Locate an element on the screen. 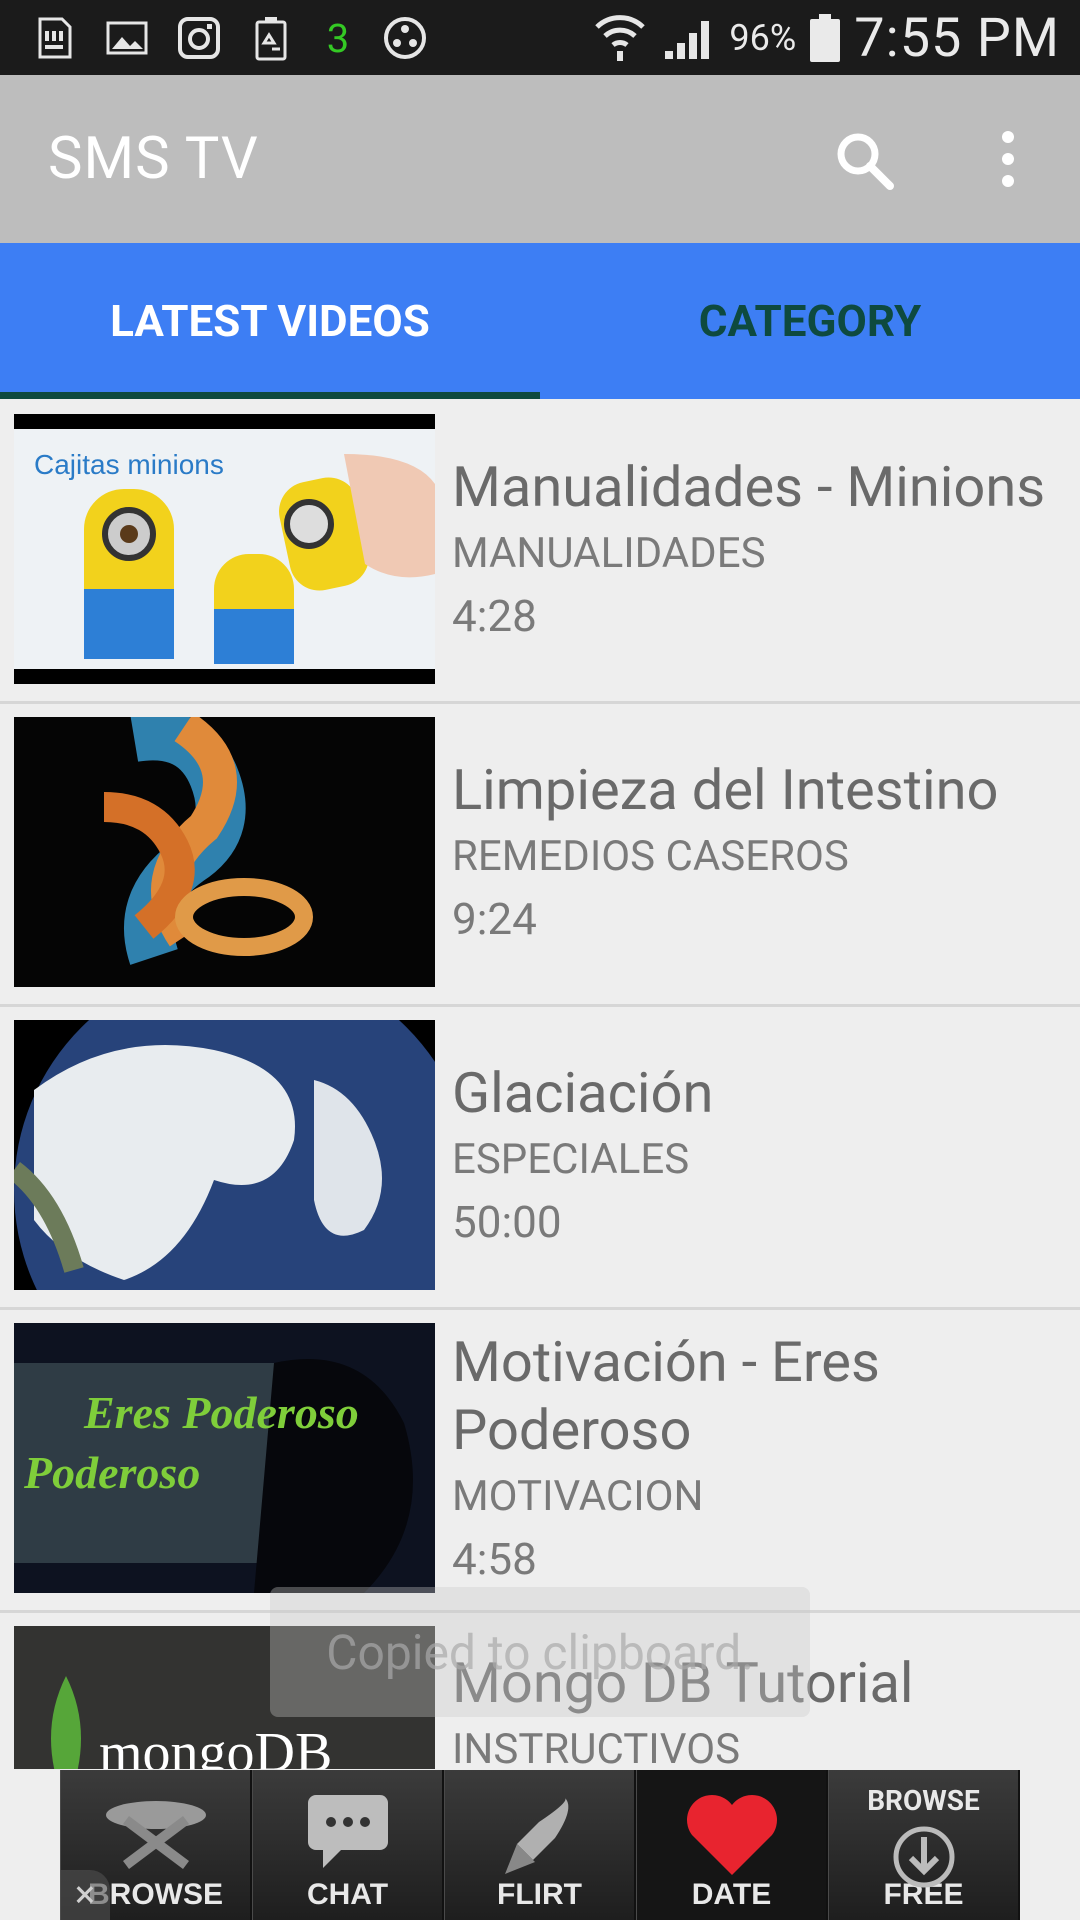  ad-banner: BROWSE CHAT FLIRT DATE BROWSE FREE is located at coordinates (540, 1845).